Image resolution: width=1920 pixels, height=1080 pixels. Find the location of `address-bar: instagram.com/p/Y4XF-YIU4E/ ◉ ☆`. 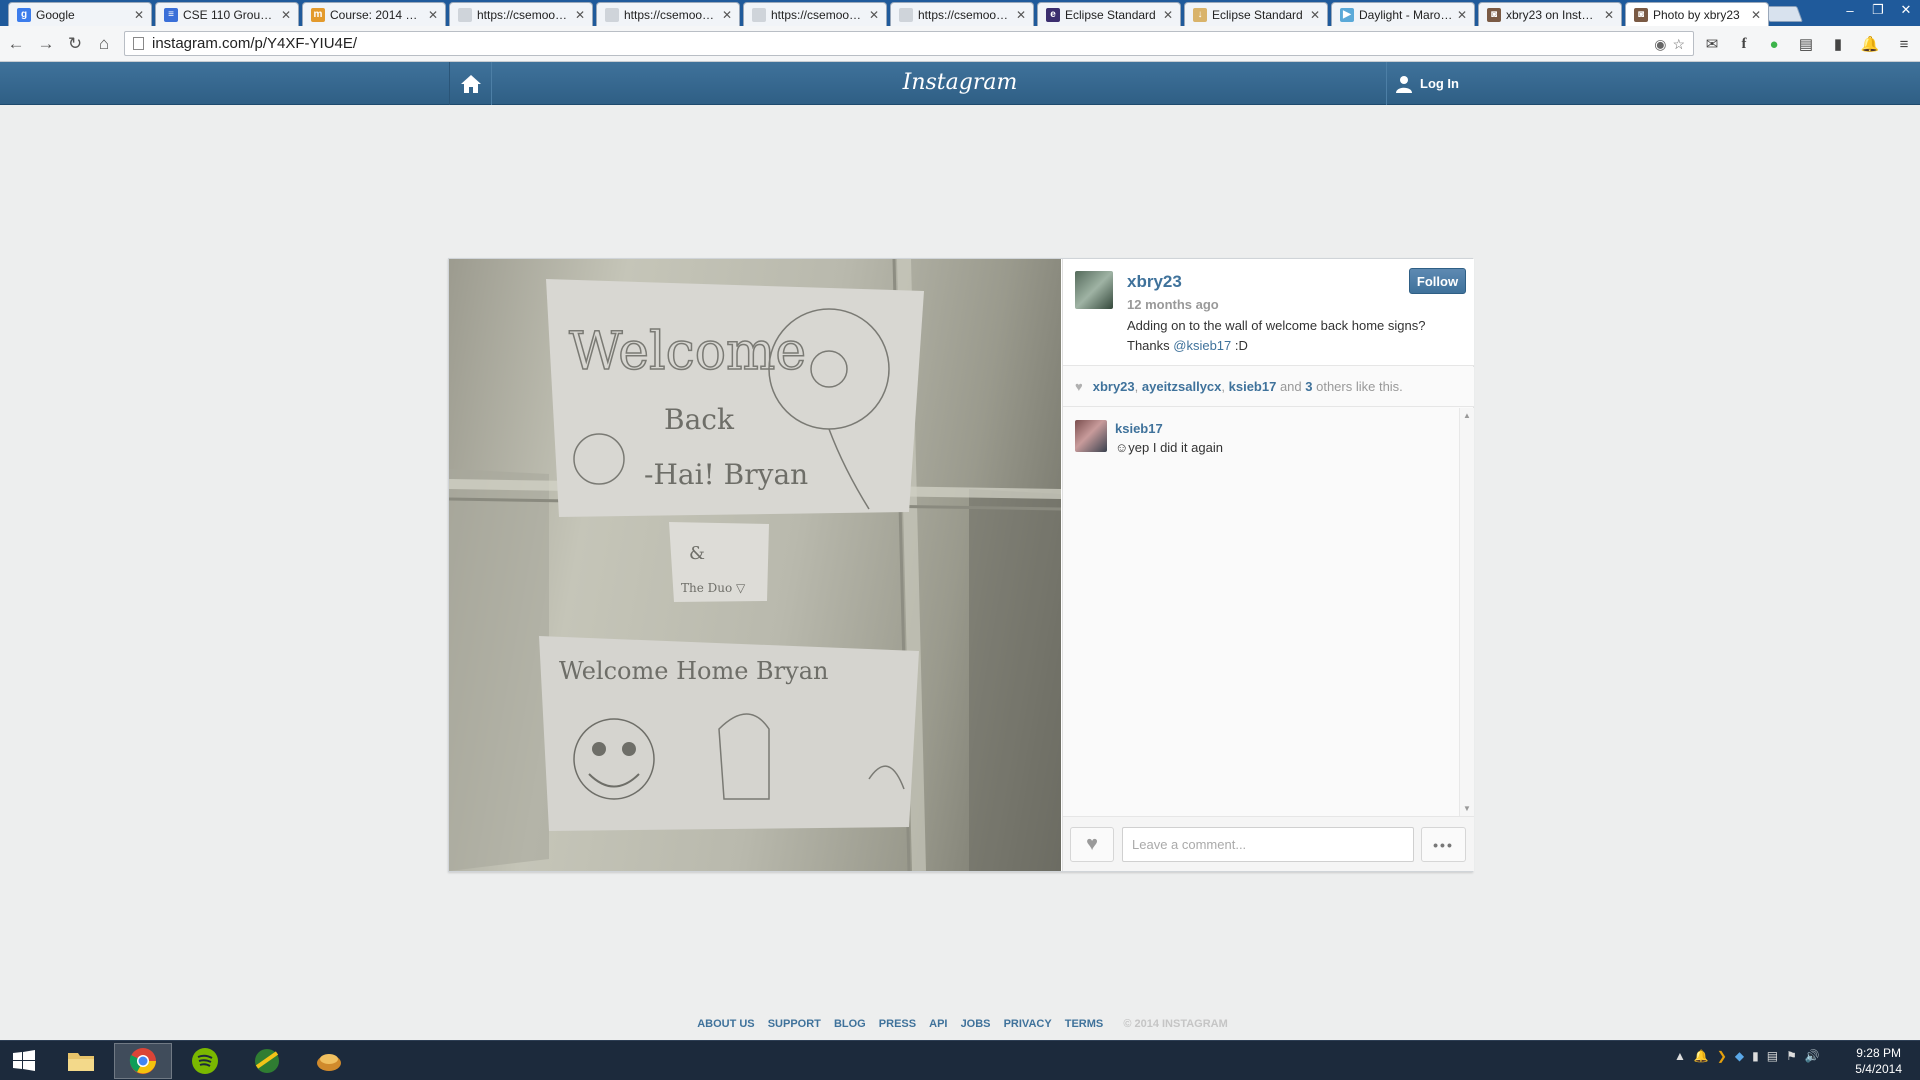

address-bar: instagram.com/p/Y4XF-YIU4E/ ◉ ☆ is located at coordinates (909, 43).